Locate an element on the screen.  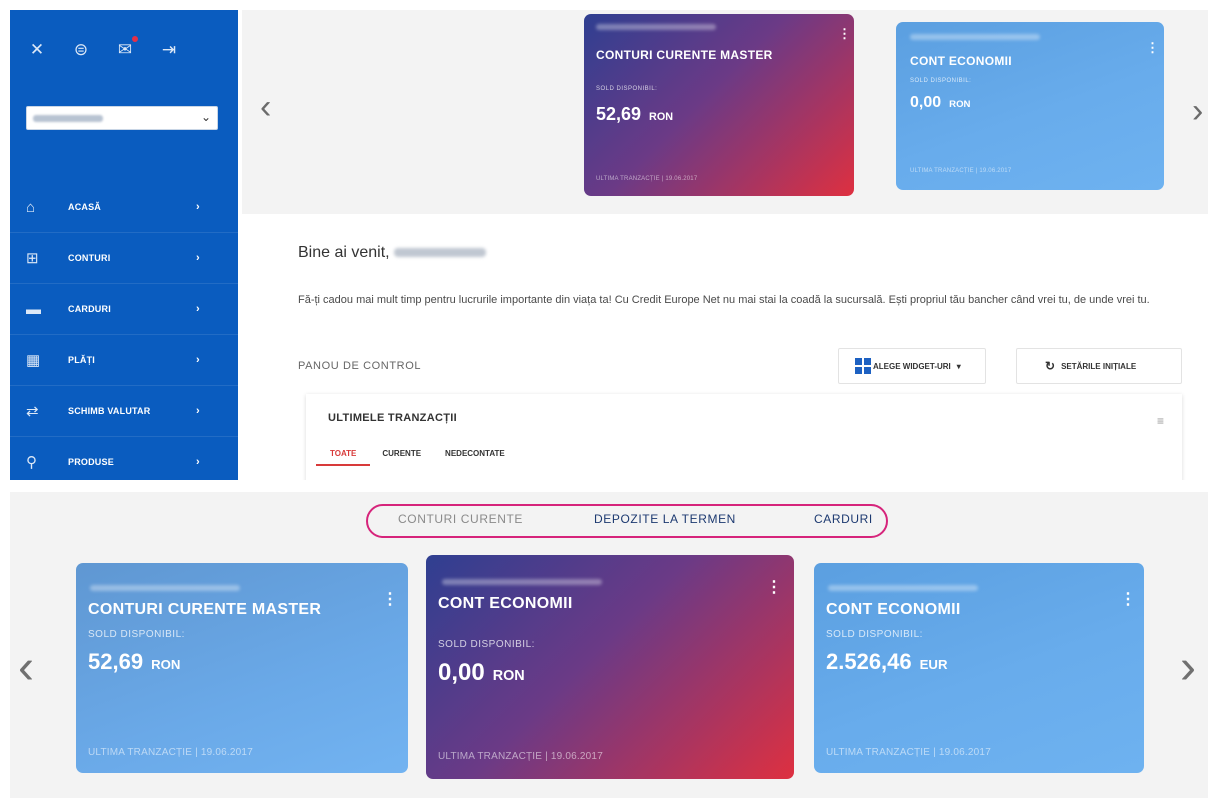
bag-icon: ⊜ is located at coordinates (81, 50).